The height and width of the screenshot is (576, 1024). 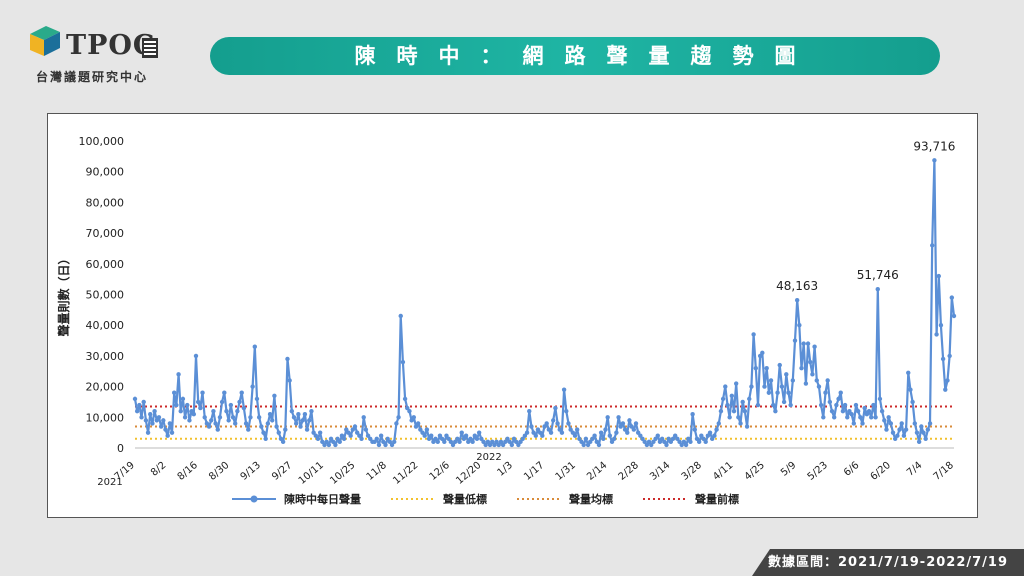 I want to click on x-tick-label: 2/28, so click(x=629, y=471).